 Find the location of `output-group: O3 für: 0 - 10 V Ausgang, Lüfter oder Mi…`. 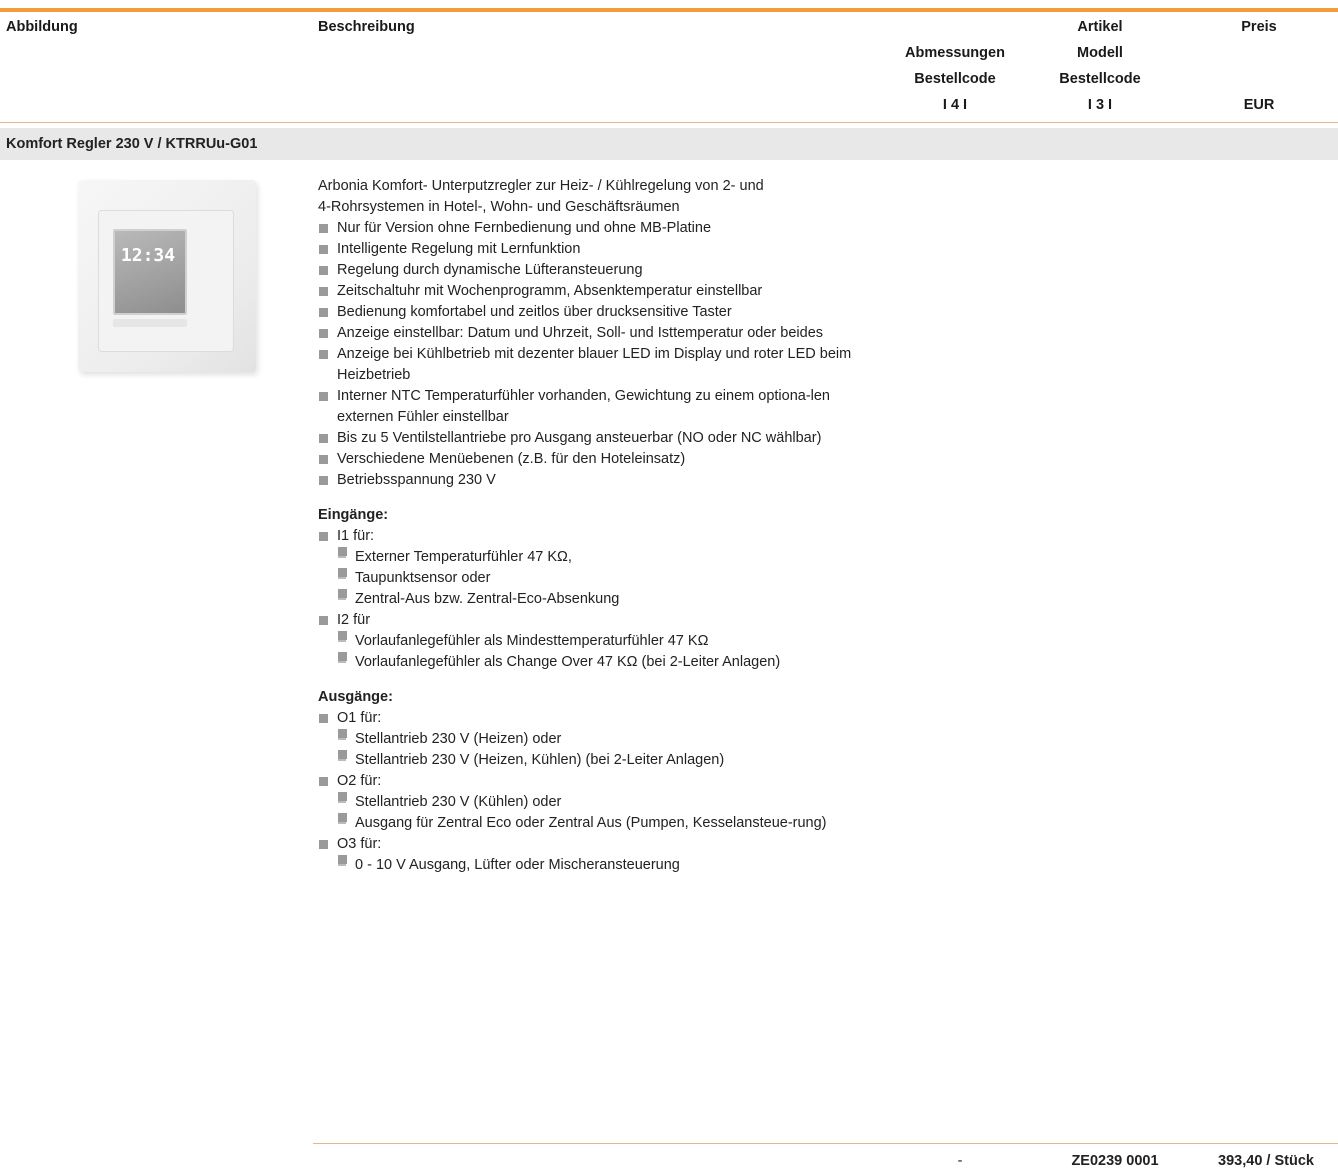

output-group: O3 für: 0 - 10 V Ausgang, Lüfter oder Mi… is located at coordinates (598, 855).